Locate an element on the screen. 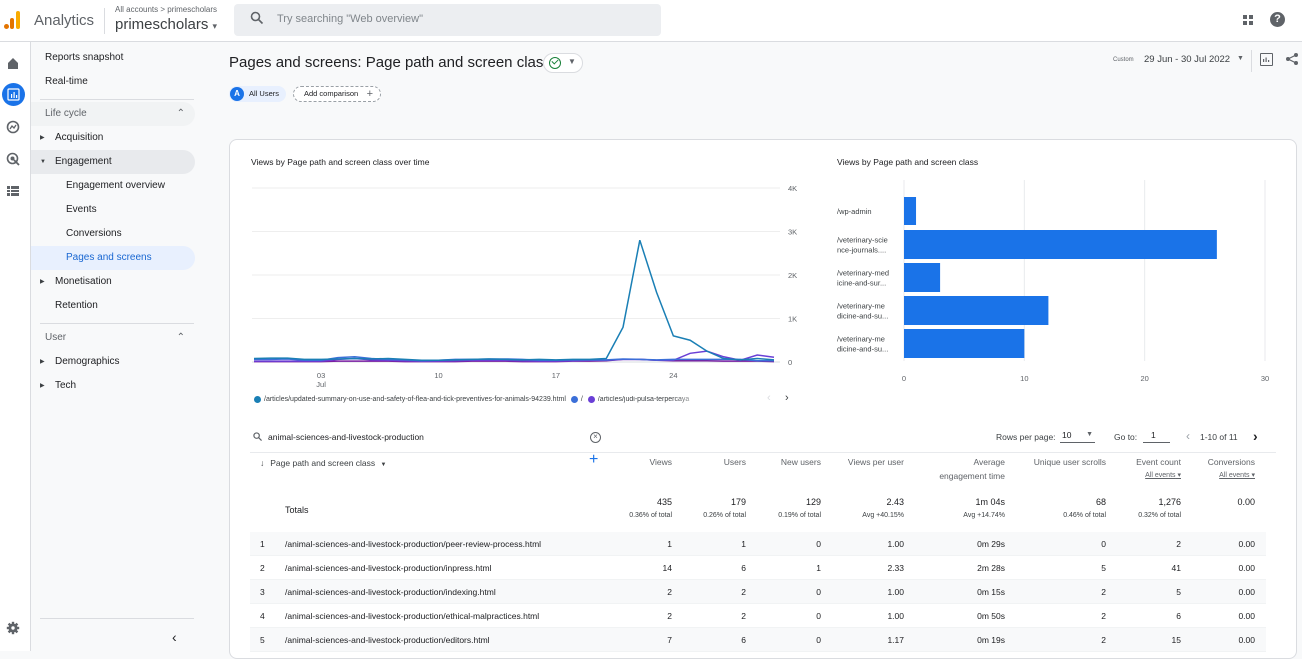 The image size is (1302, 659). explore-icon is located at coordinates (13, 127).